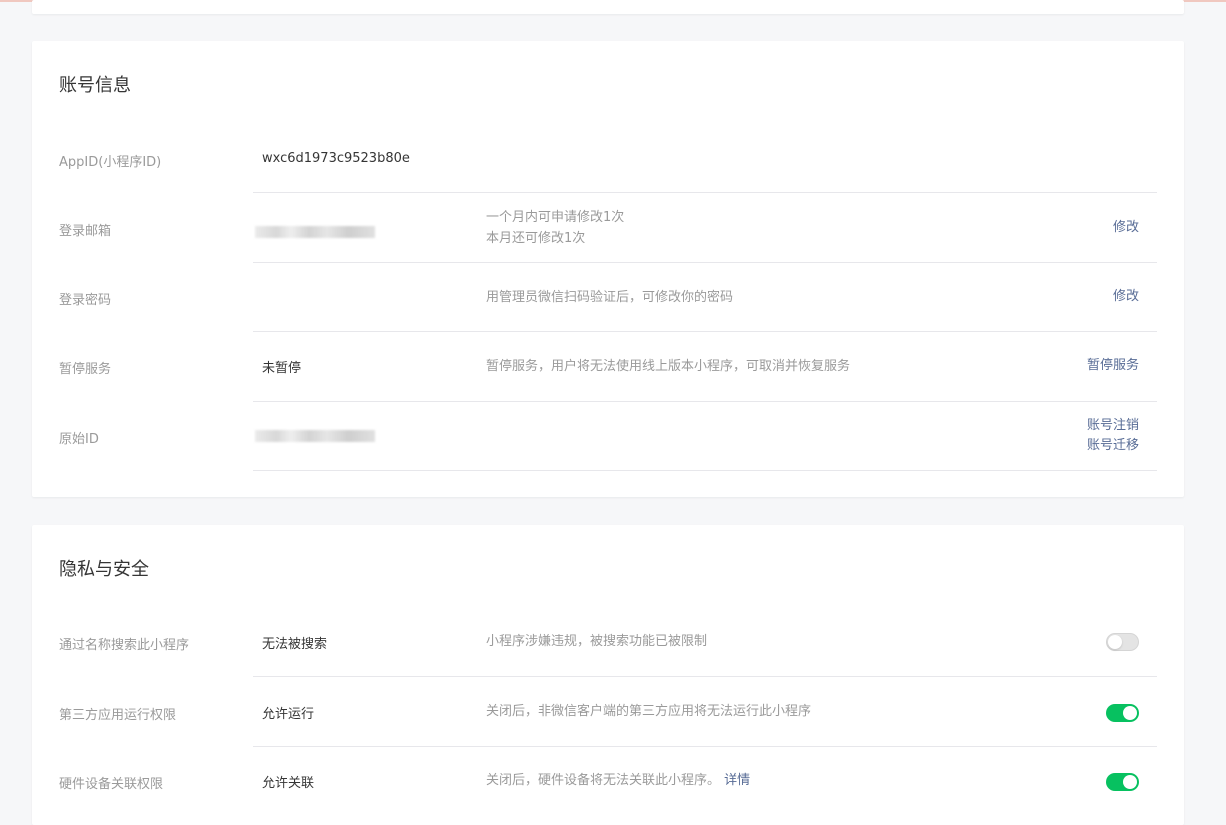 This screenshot has width=1226, height=825. What do you see at coordinates (1126, 228) in the screenshot?
I see `modify-email-link: 修改` at bounding box center [1126, 228].